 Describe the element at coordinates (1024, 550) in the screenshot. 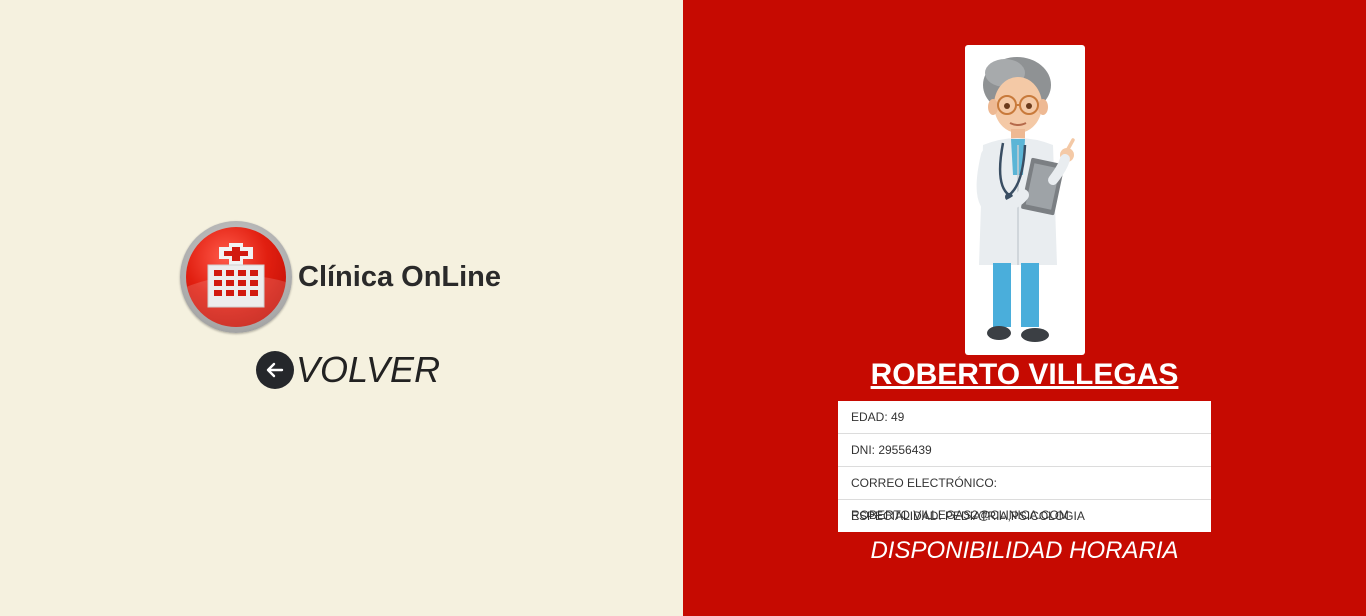

I see `availability-title: DISPONIBILIDAD HORARIA` at that location.